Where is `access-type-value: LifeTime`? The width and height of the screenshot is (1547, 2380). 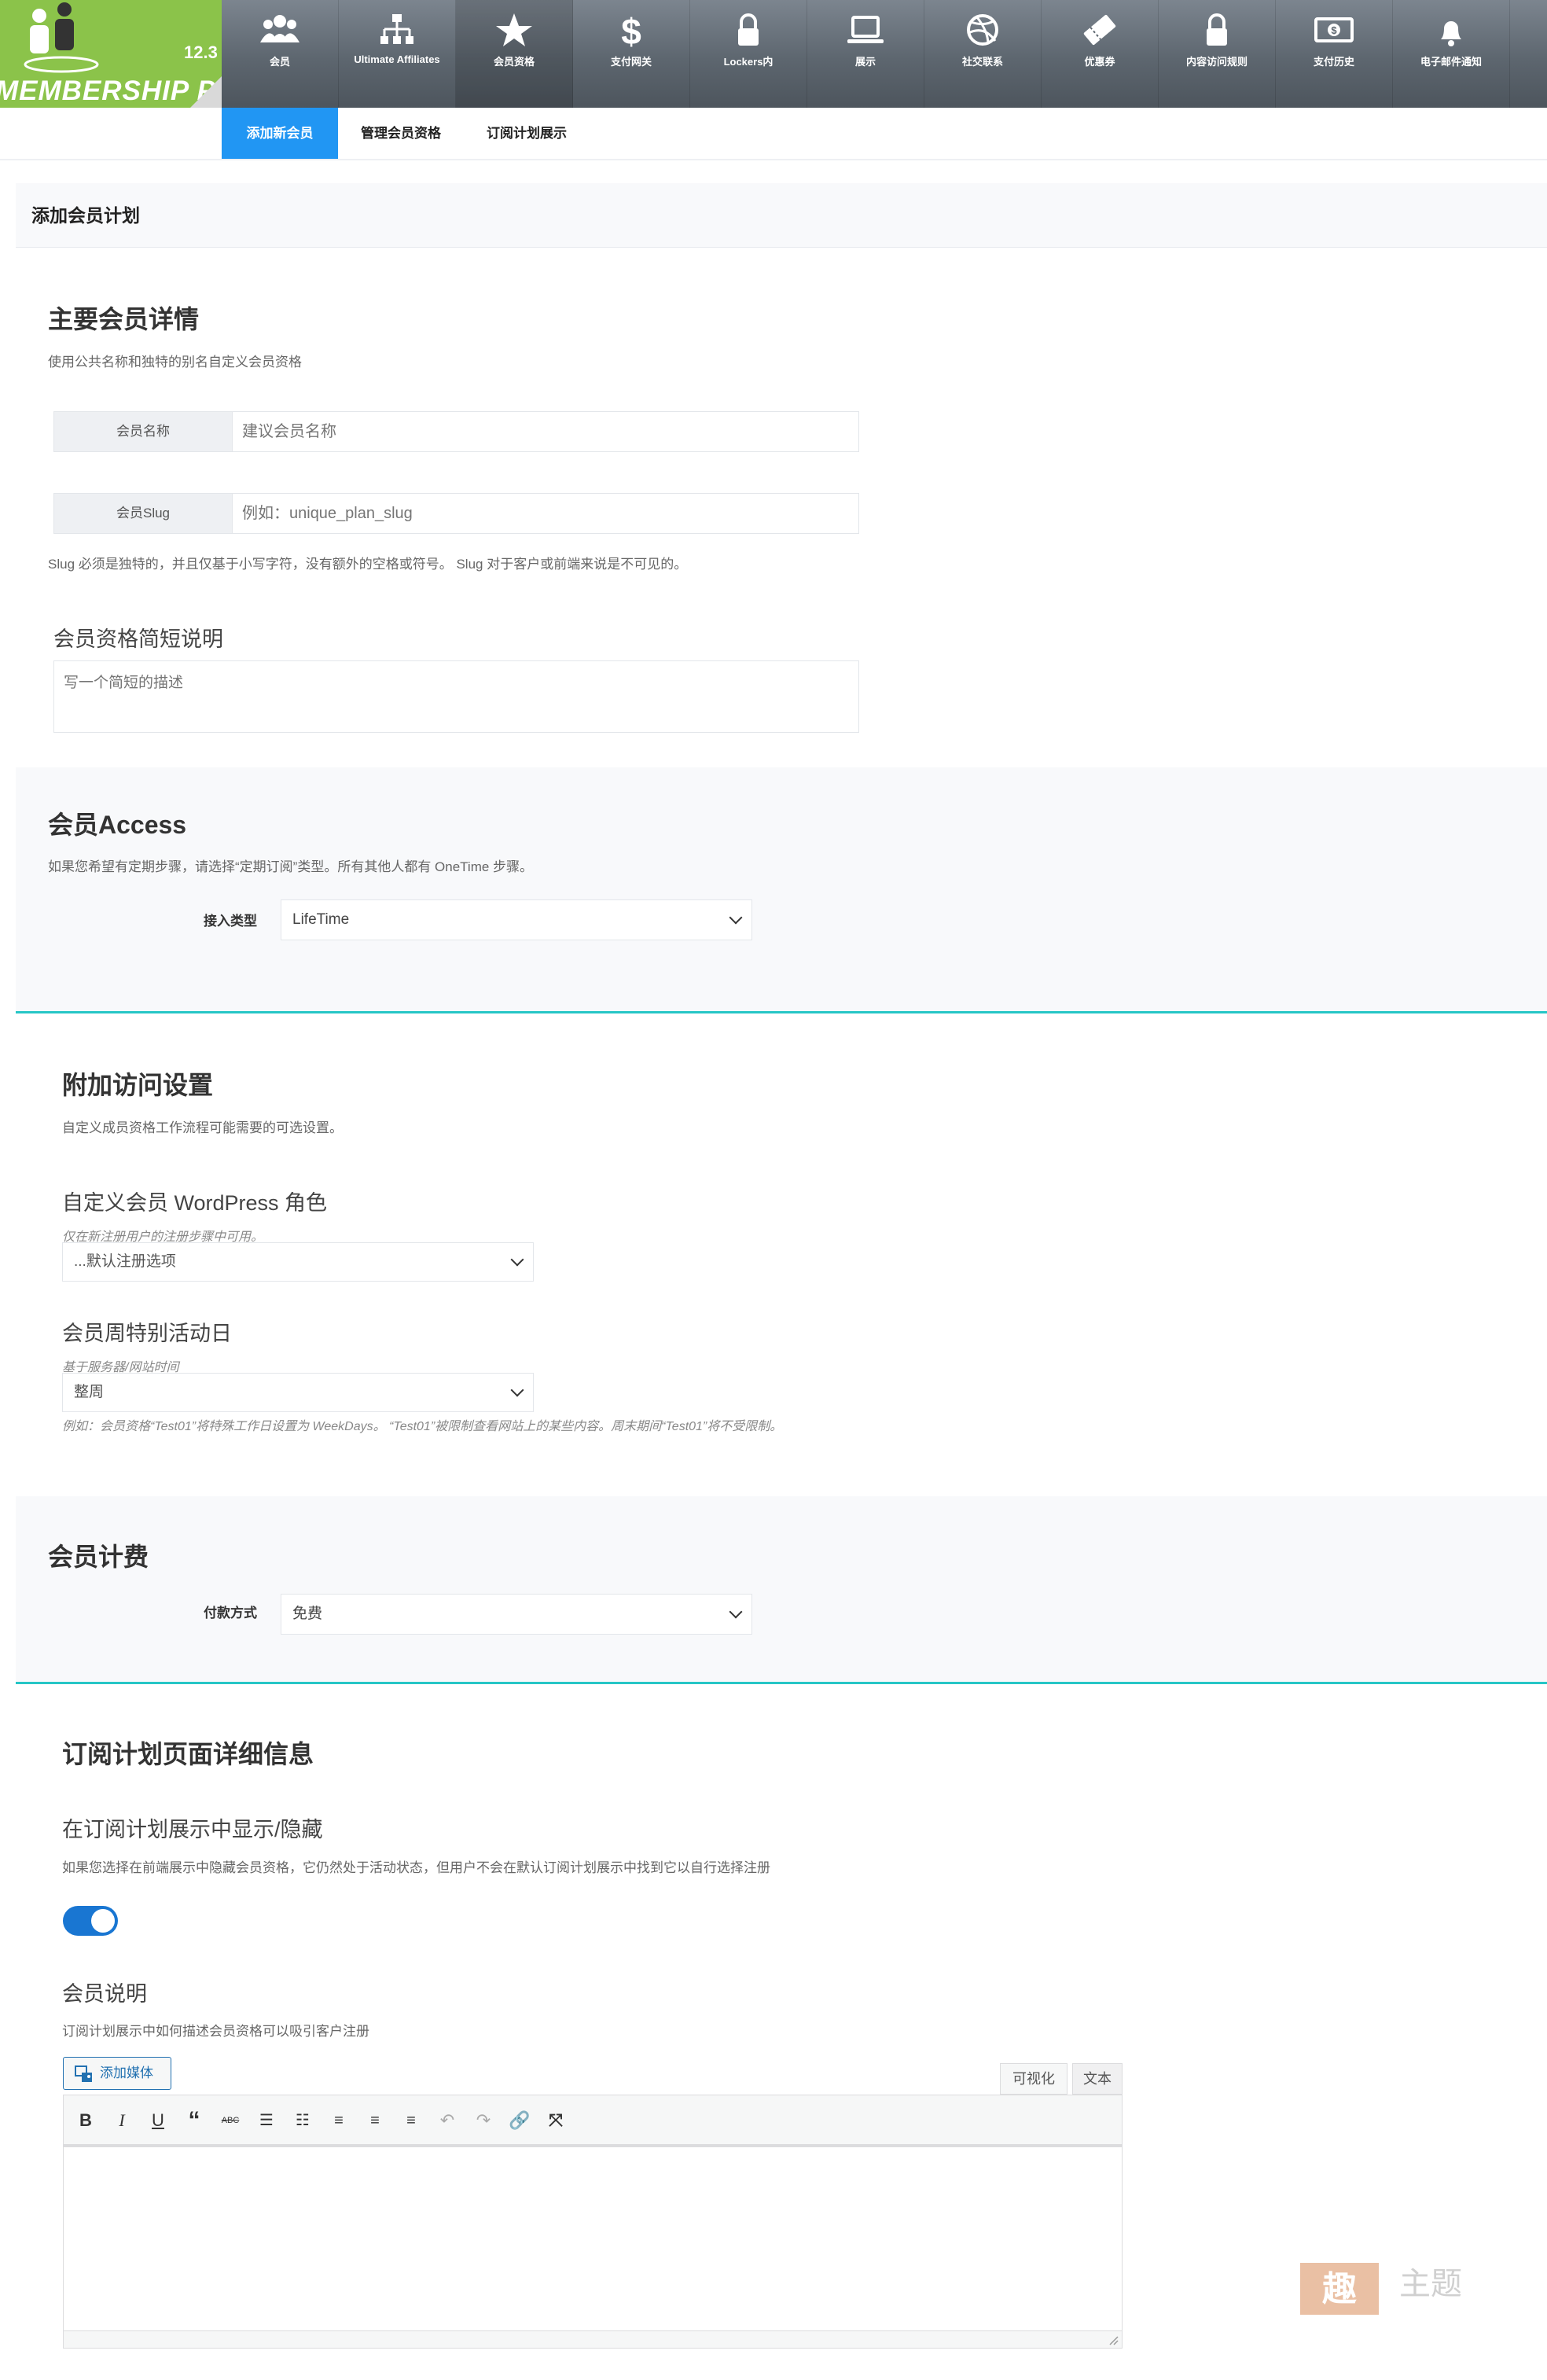
access-type-value: LifeTime is located at coordinates (321, 919).